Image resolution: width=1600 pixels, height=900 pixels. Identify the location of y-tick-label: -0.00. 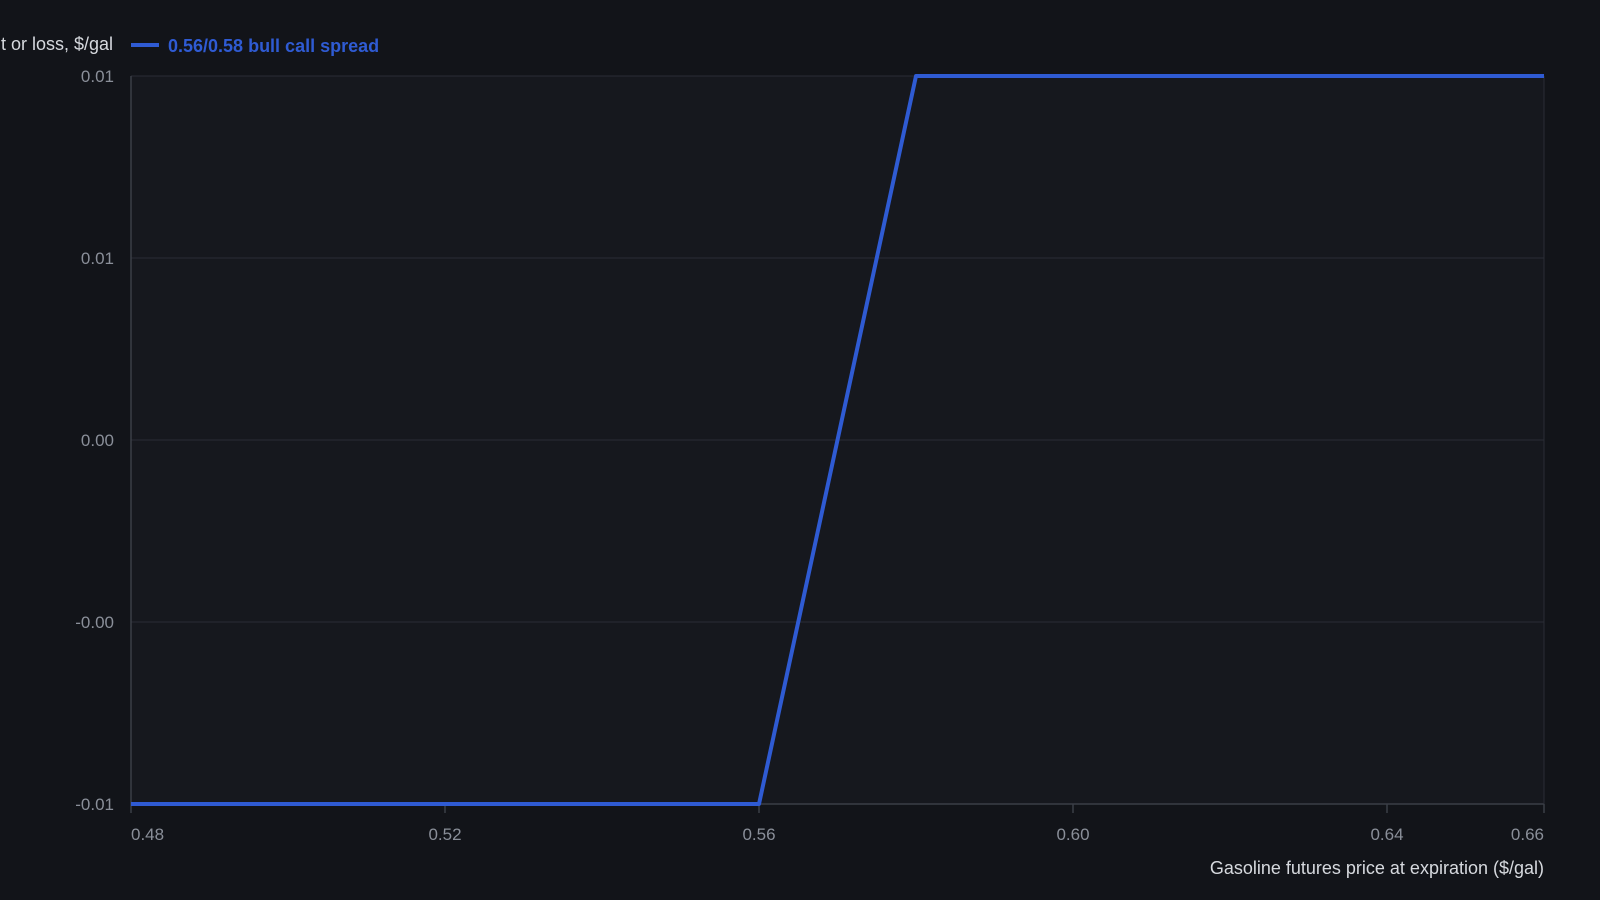
(94, 622).